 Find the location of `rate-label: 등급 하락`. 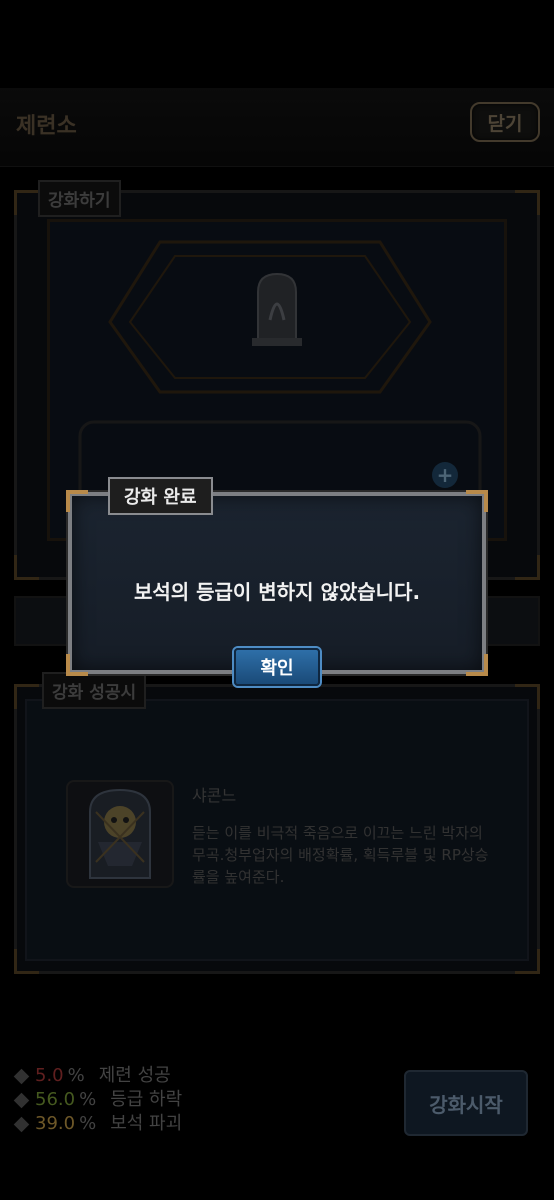

rate-label: 등급 하락 is located at coordinates (146, 1099).